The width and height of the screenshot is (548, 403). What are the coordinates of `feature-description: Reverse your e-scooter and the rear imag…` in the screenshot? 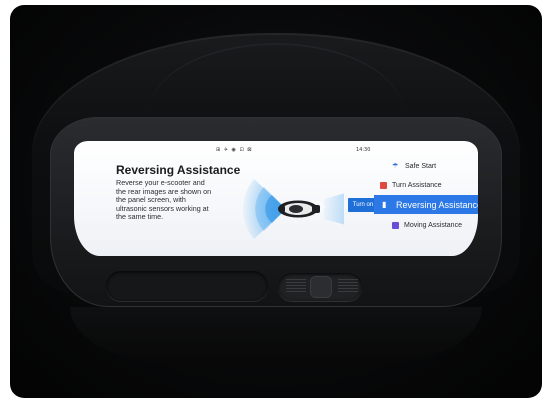 It's located at (164, 200).